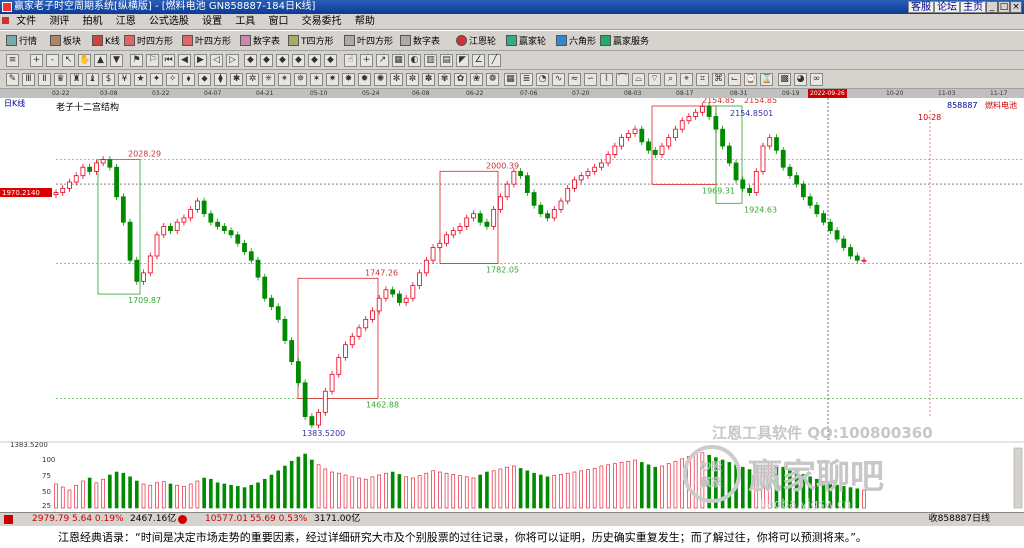  I want to click on mark5-icon: ✧, so click(172, 79).